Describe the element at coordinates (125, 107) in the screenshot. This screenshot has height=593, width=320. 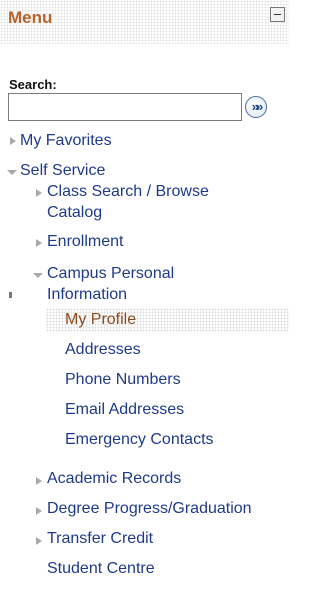
I see `search-input` at that location.